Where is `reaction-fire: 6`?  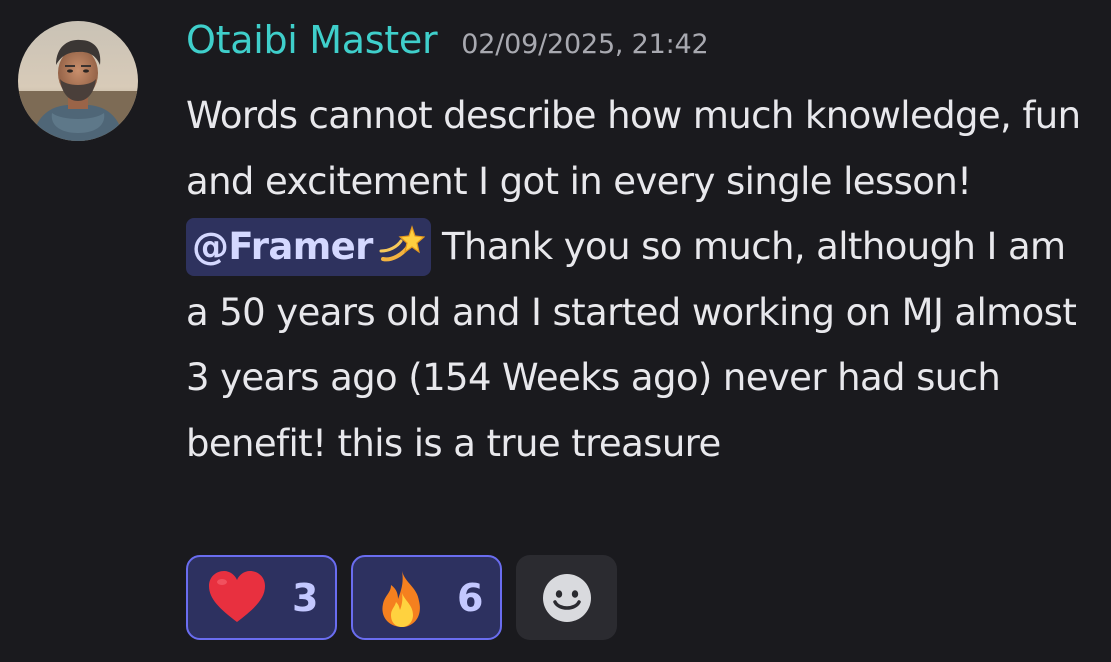 reaction-fire: 6 is located at coordinates (426, 597).